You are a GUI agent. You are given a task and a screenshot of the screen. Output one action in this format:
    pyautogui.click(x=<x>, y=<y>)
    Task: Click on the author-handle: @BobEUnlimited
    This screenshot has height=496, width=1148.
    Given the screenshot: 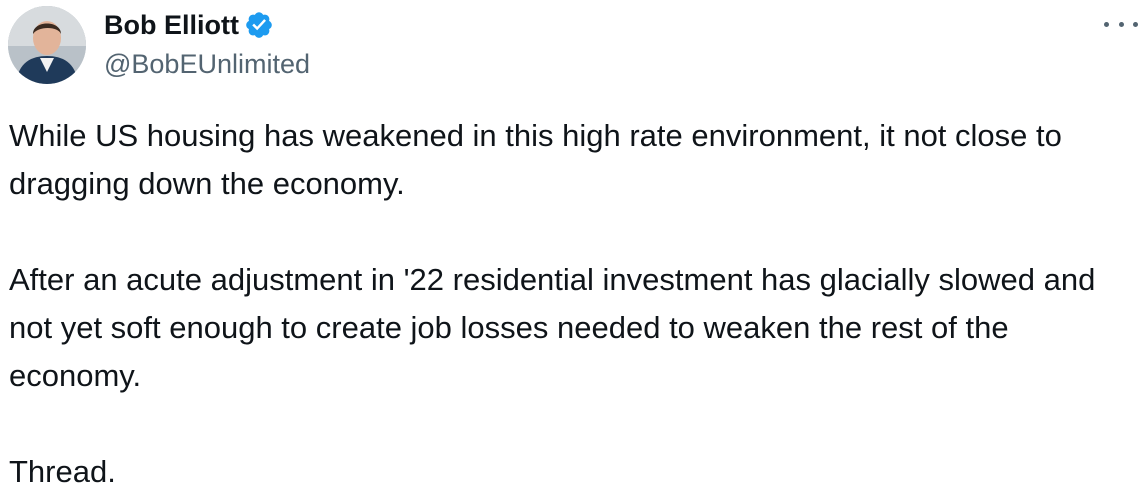 What is the action you would take?
    pyautogui.click(x=207, y=64)
    